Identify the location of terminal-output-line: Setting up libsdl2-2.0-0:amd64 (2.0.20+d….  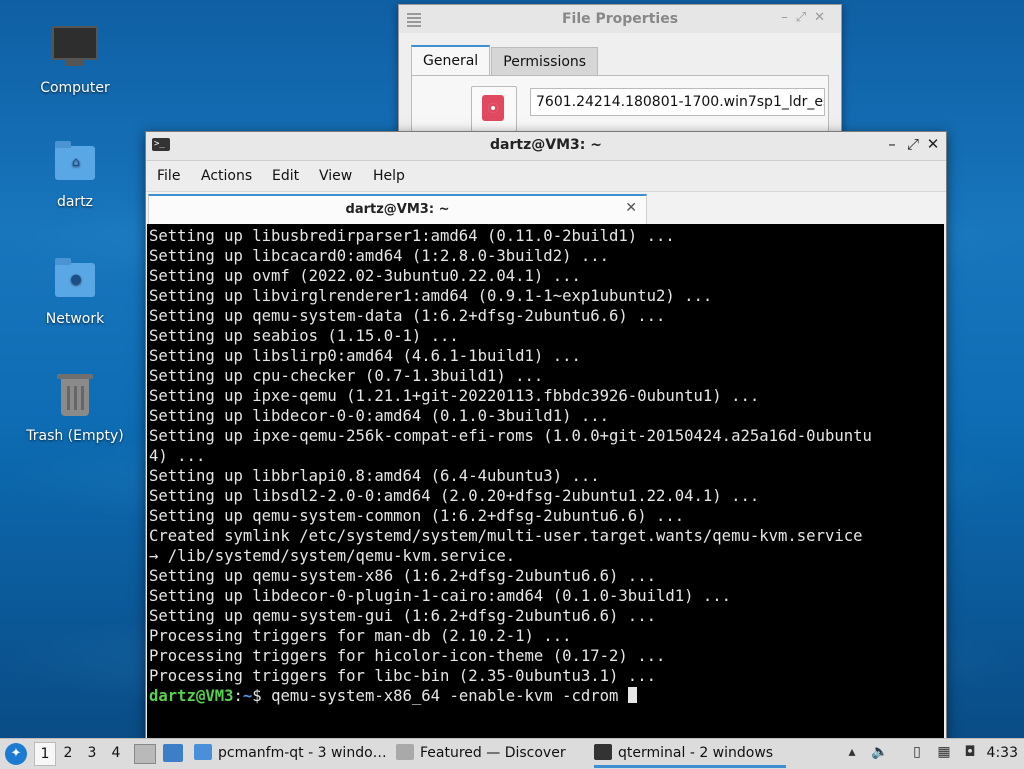
(454, 496).